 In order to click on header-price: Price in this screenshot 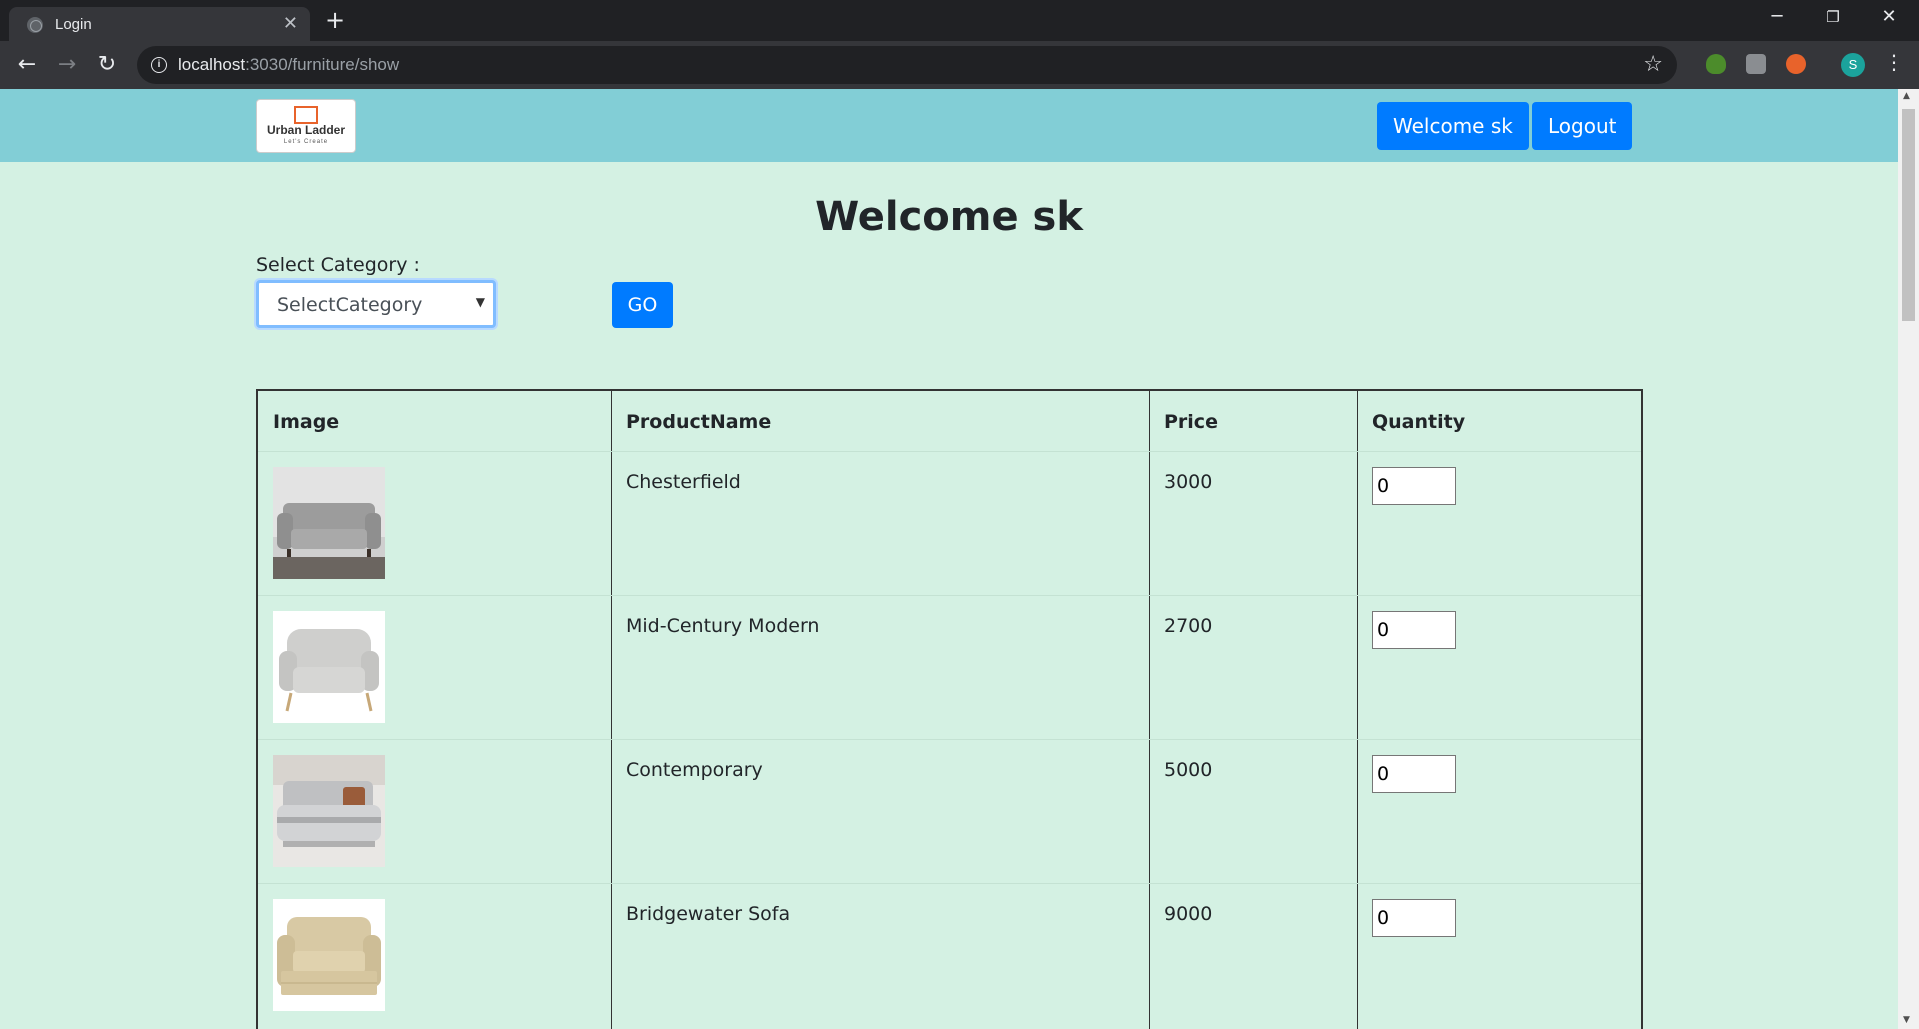, I will do `click(1191, 422)`.